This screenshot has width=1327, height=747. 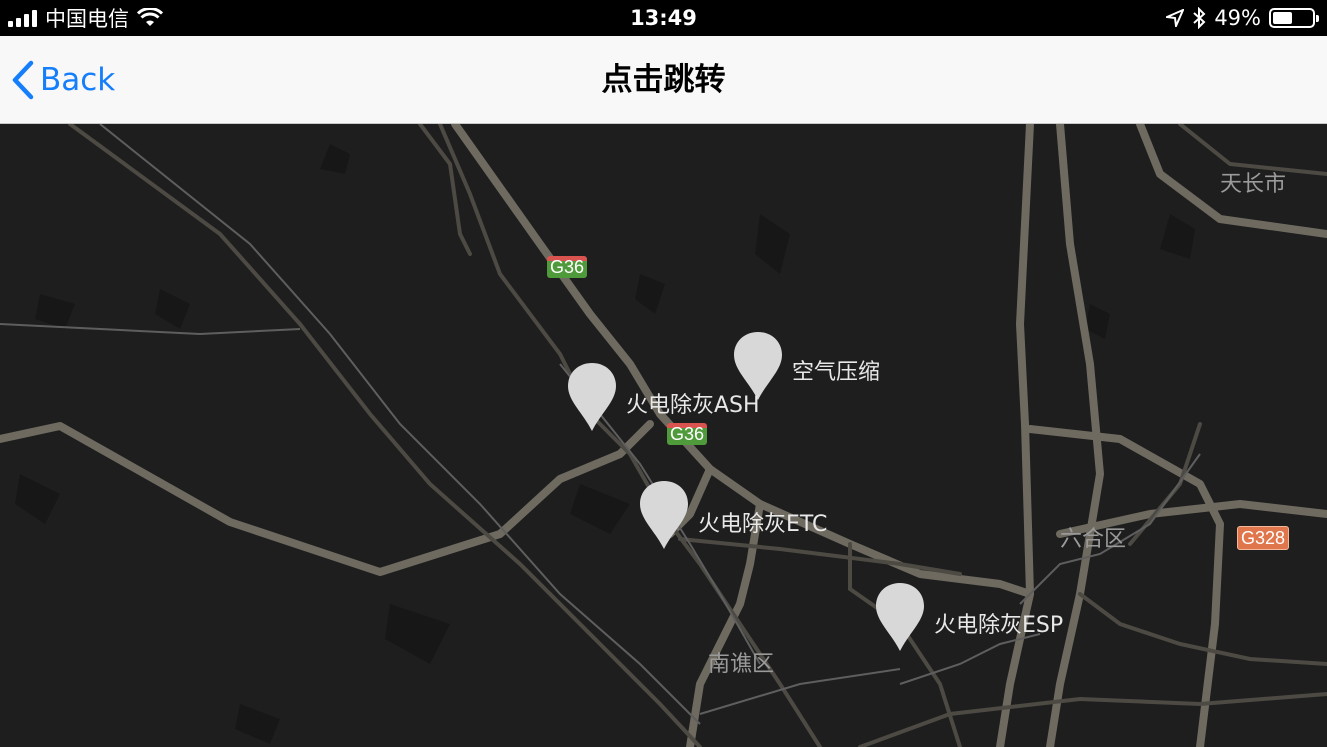 I want to click on status-bar: 中国电信 13:49 49%, so click(x=663, y=18).